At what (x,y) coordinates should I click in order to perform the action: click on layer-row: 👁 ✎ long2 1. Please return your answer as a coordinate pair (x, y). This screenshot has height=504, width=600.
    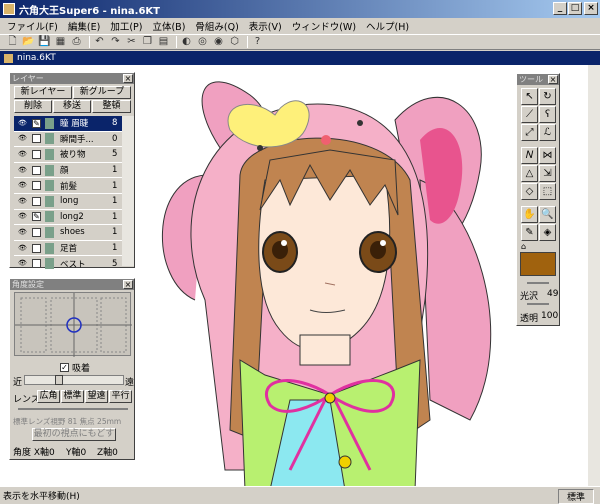
    Looking at the image, I should click on (73, 218).